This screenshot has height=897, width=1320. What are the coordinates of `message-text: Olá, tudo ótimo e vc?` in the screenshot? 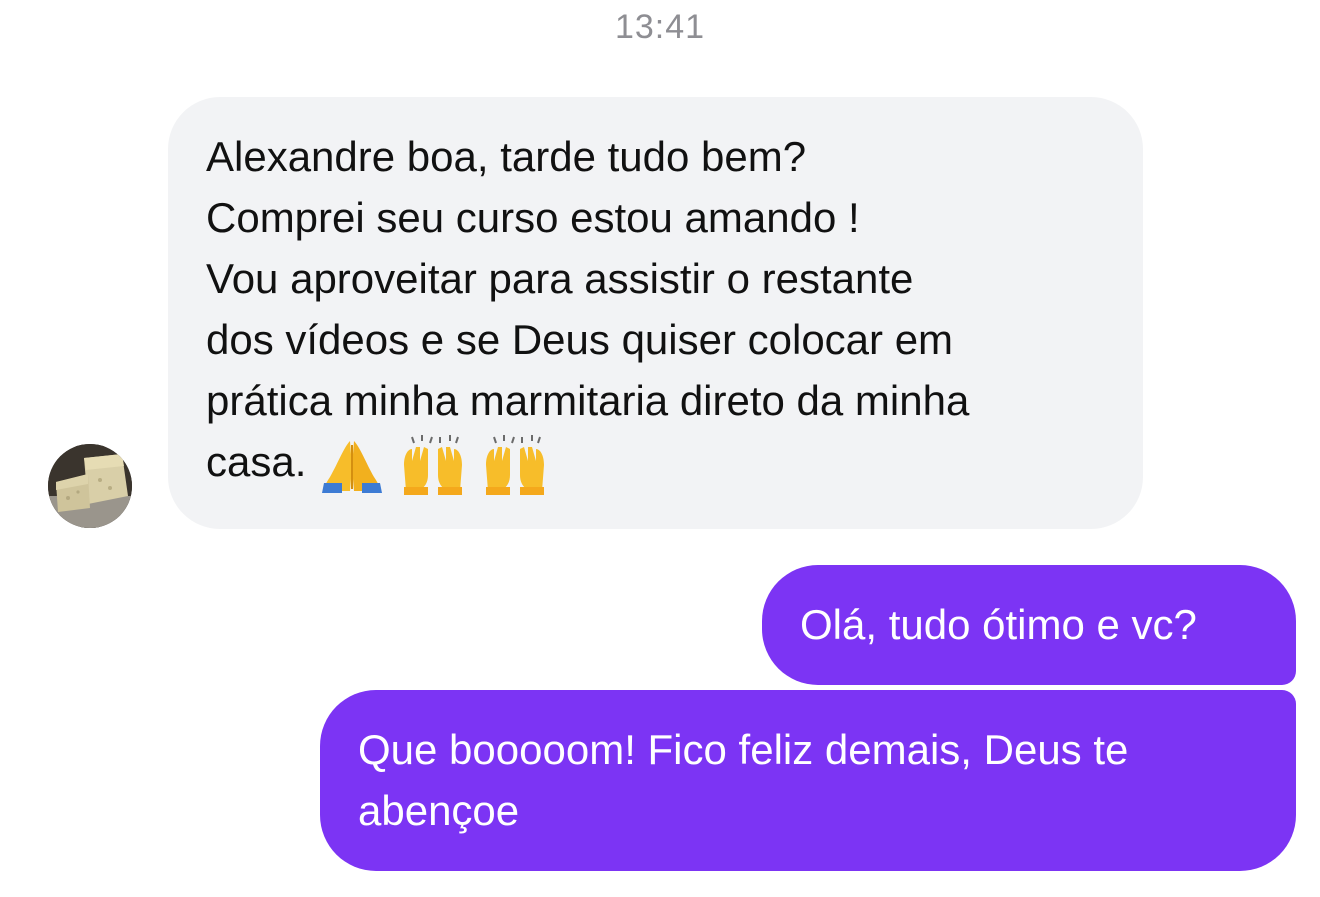 It's located at (998, 624).